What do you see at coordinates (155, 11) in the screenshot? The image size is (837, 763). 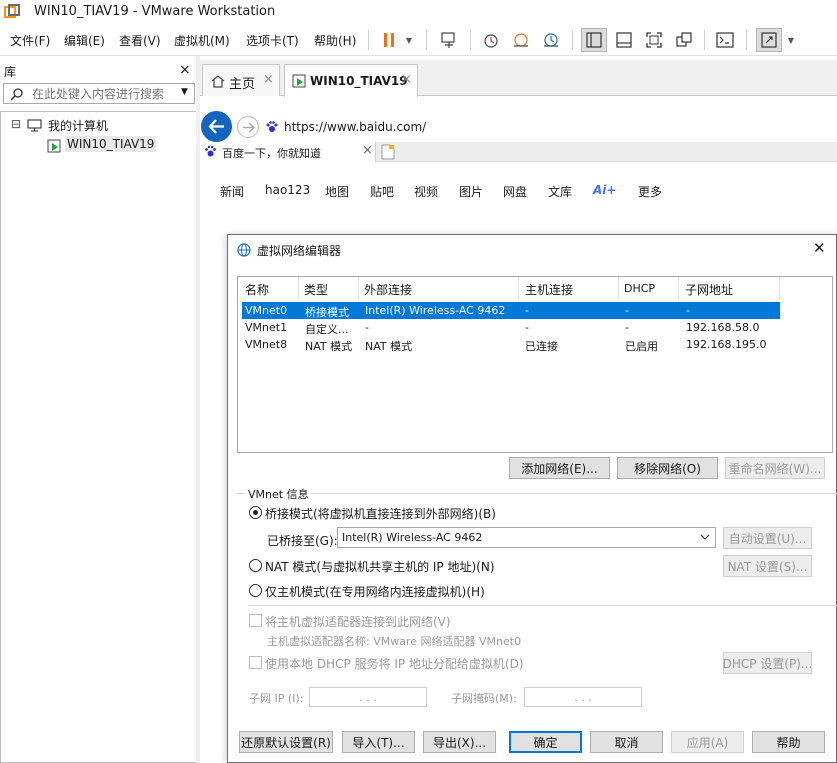 I see `window-title: WIN10_TIAV19 - VMware Workstation` at bounding box center [155, 11].